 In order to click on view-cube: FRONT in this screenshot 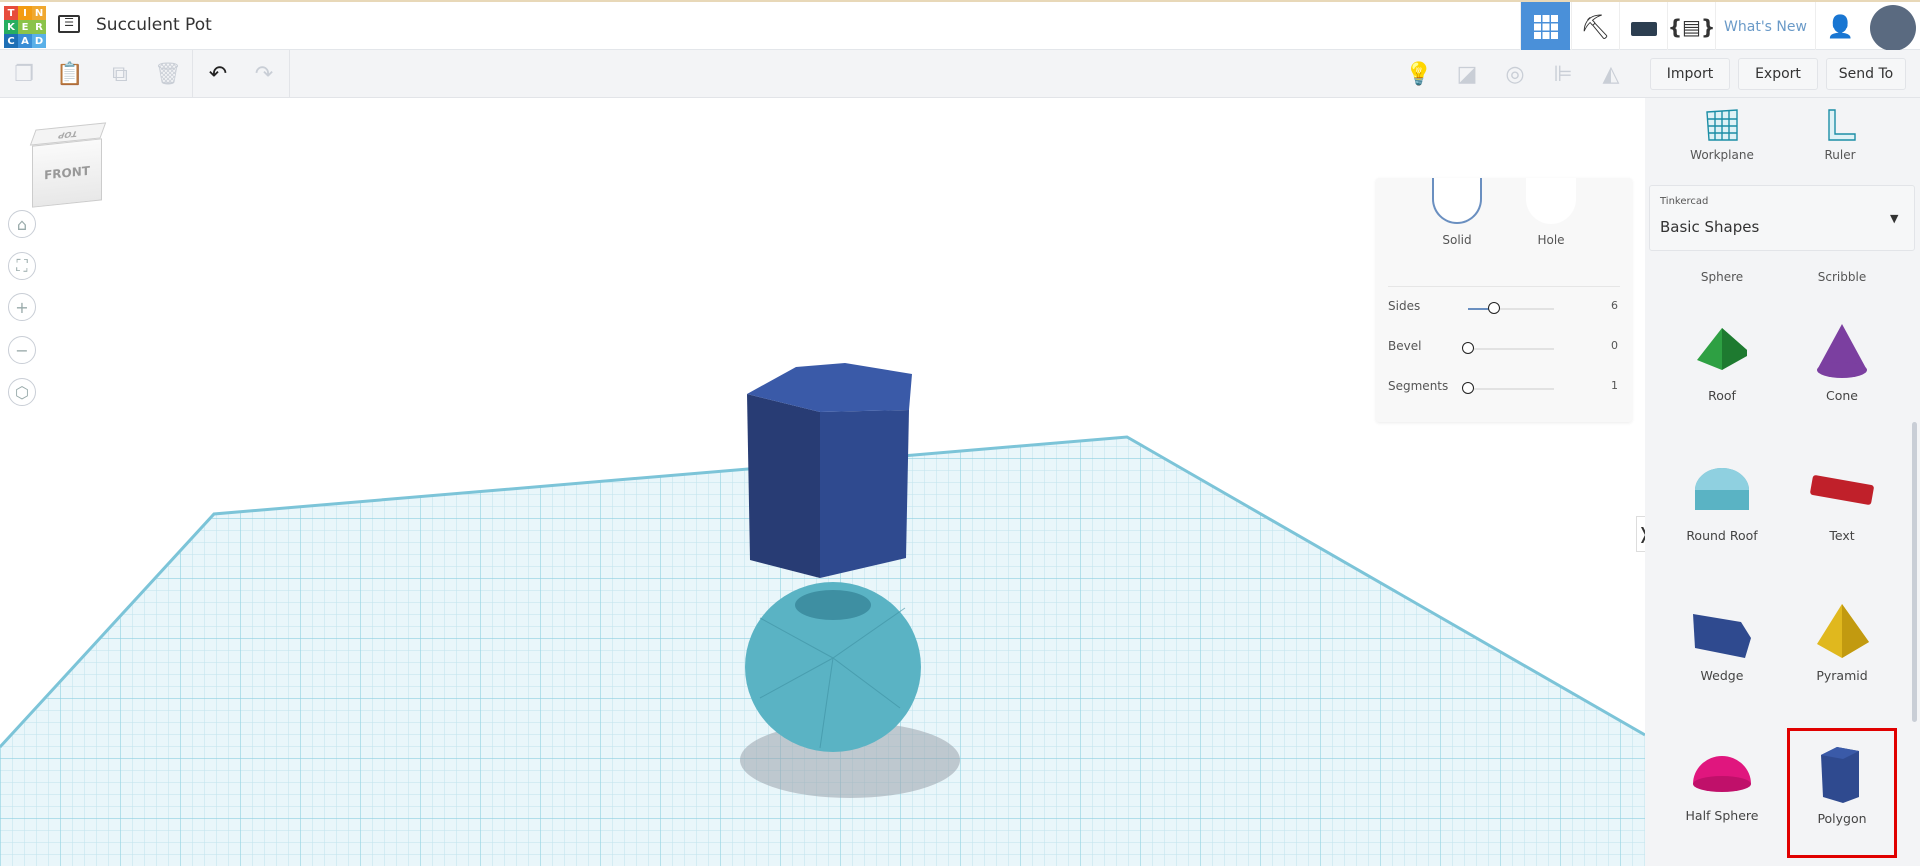, I will do `click(67, 173)`.